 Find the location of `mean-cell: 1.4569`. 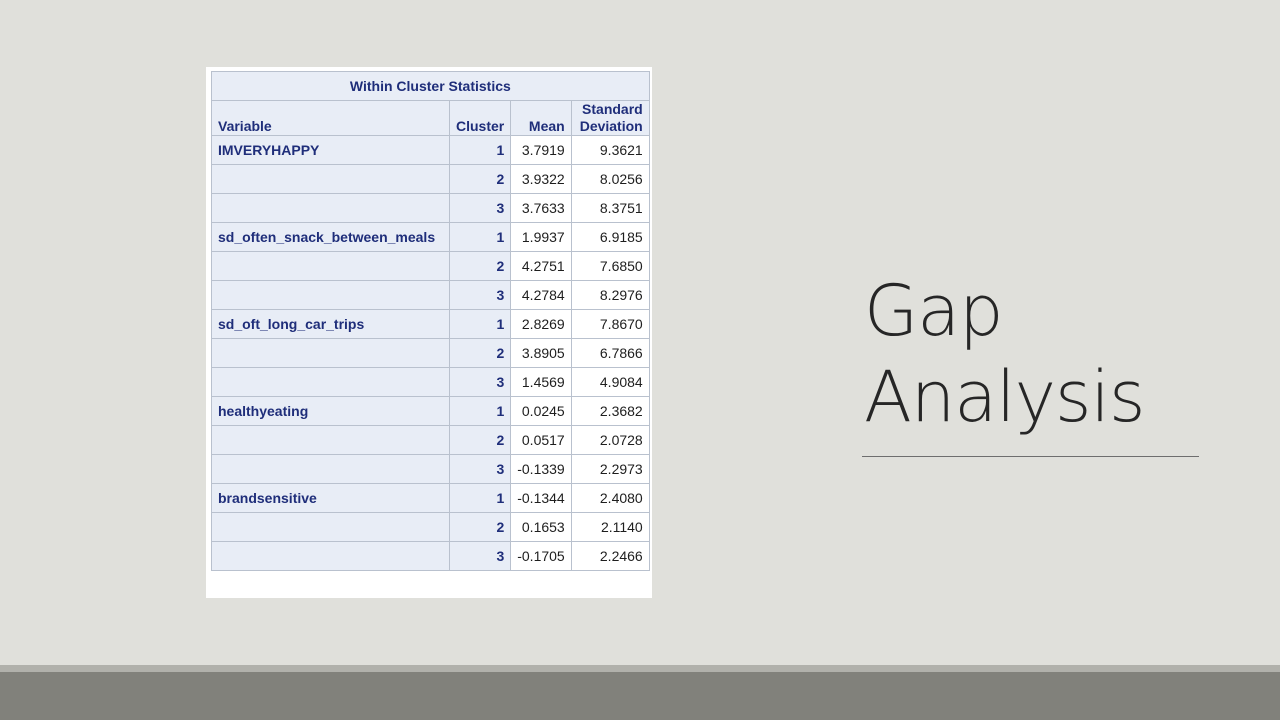

mean-cell: 1.4569 is located at coordinates (541, 382).